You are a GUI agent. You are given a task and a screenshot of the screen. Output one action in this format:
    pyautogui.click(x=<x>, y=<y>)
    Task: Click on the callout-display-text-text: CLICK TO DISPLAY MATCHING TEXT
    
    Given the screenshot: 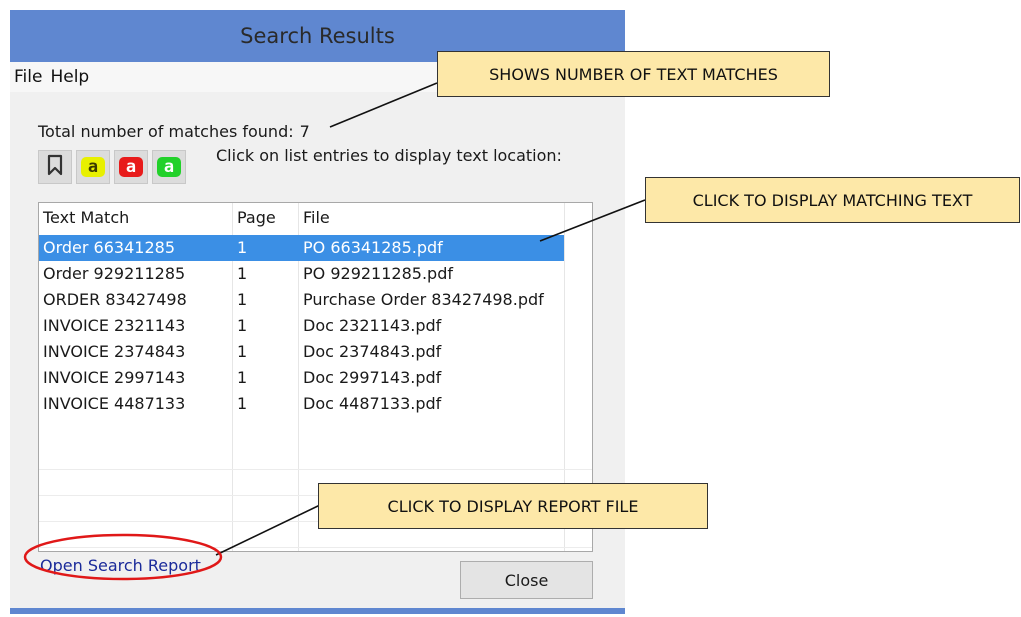 What is the action you would take?
    pyautogui.click(x=832, y=200)
    